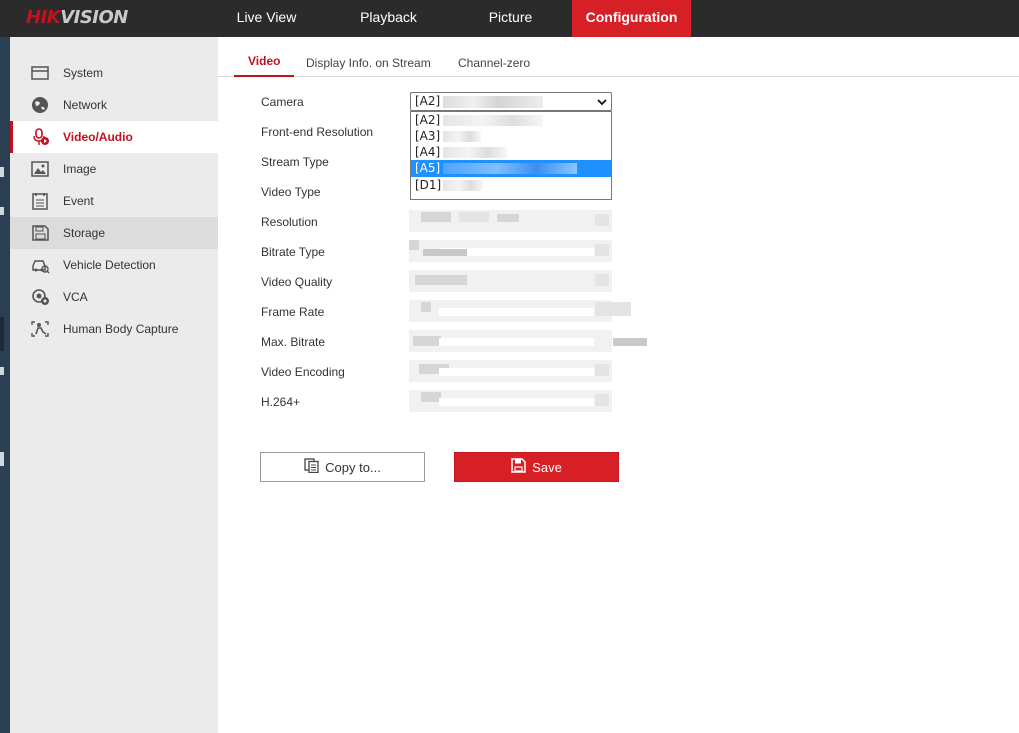 Image resolution: width=1019 pixels, height=733 pixels. I want to click on tab-display-info-on-stream: Display Info. on Stream, so click(368, 67).